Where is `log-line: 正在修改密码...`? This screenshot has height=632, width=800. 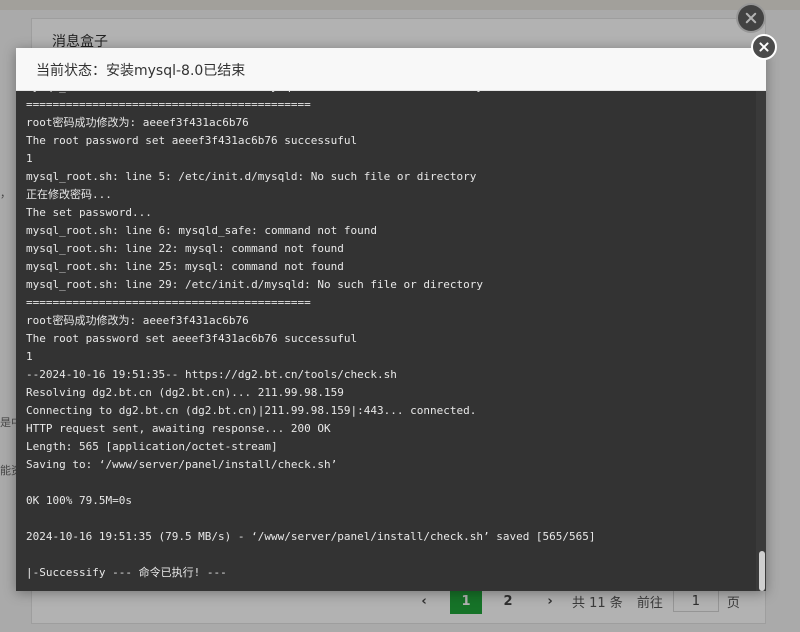
log-line: 正在修改密码... is located at coordinates (69, 194).